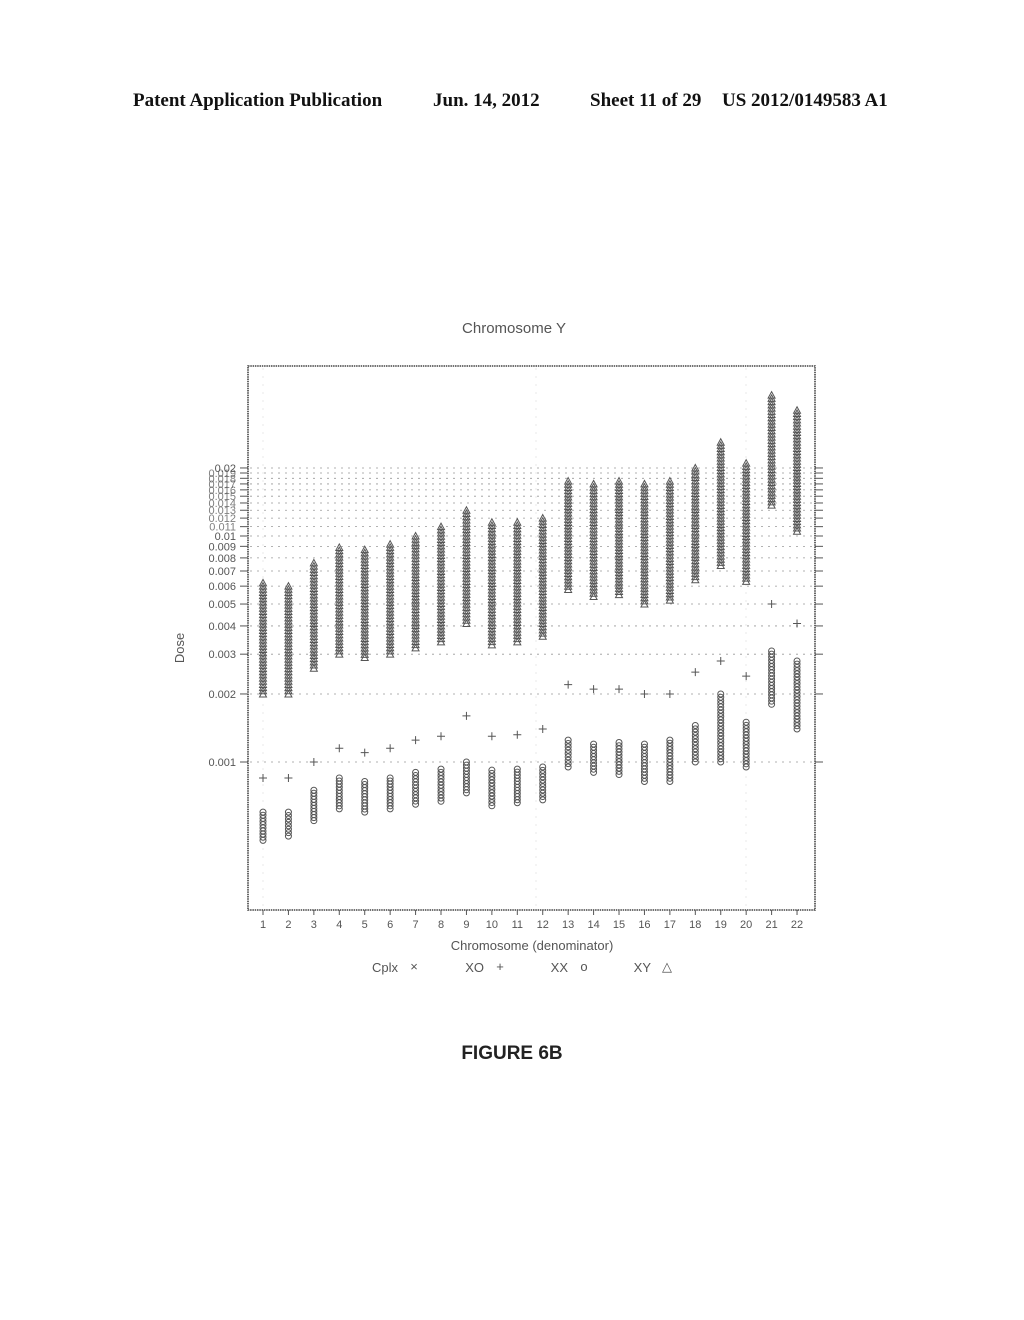 This screenshot has height=1320, width=1024. I want to click on y-tick-label: 0.006, so click(222, 587).